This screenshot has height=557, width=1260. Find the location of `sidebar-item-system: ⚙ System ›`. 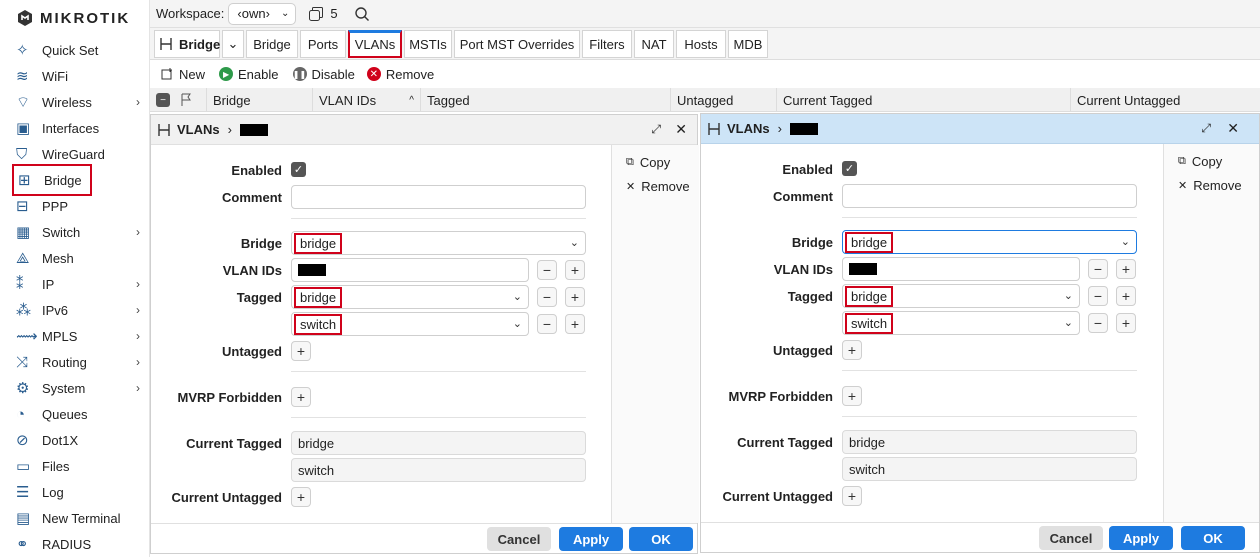

sidebar-item-system: ⚙ System › is located at coordinates (80, 388).